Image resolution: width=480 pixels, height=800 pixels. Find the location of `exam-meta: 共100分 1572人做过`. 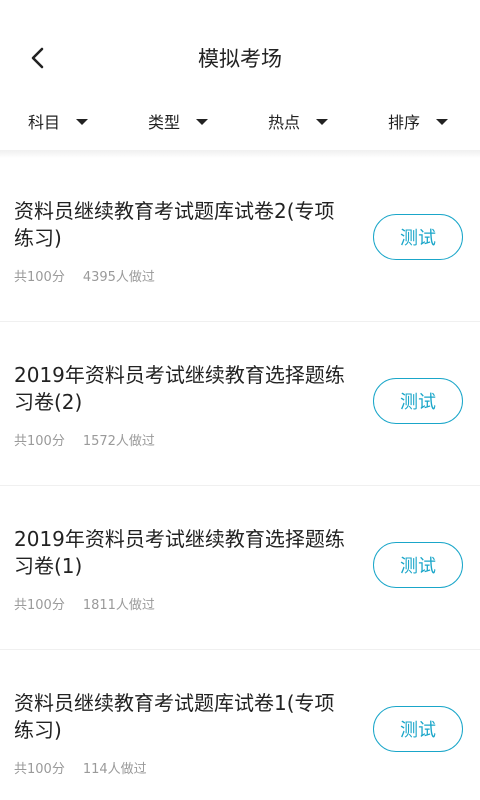

exam-meta: 共100分 1572人做过 is located at coordinates (84, 439).